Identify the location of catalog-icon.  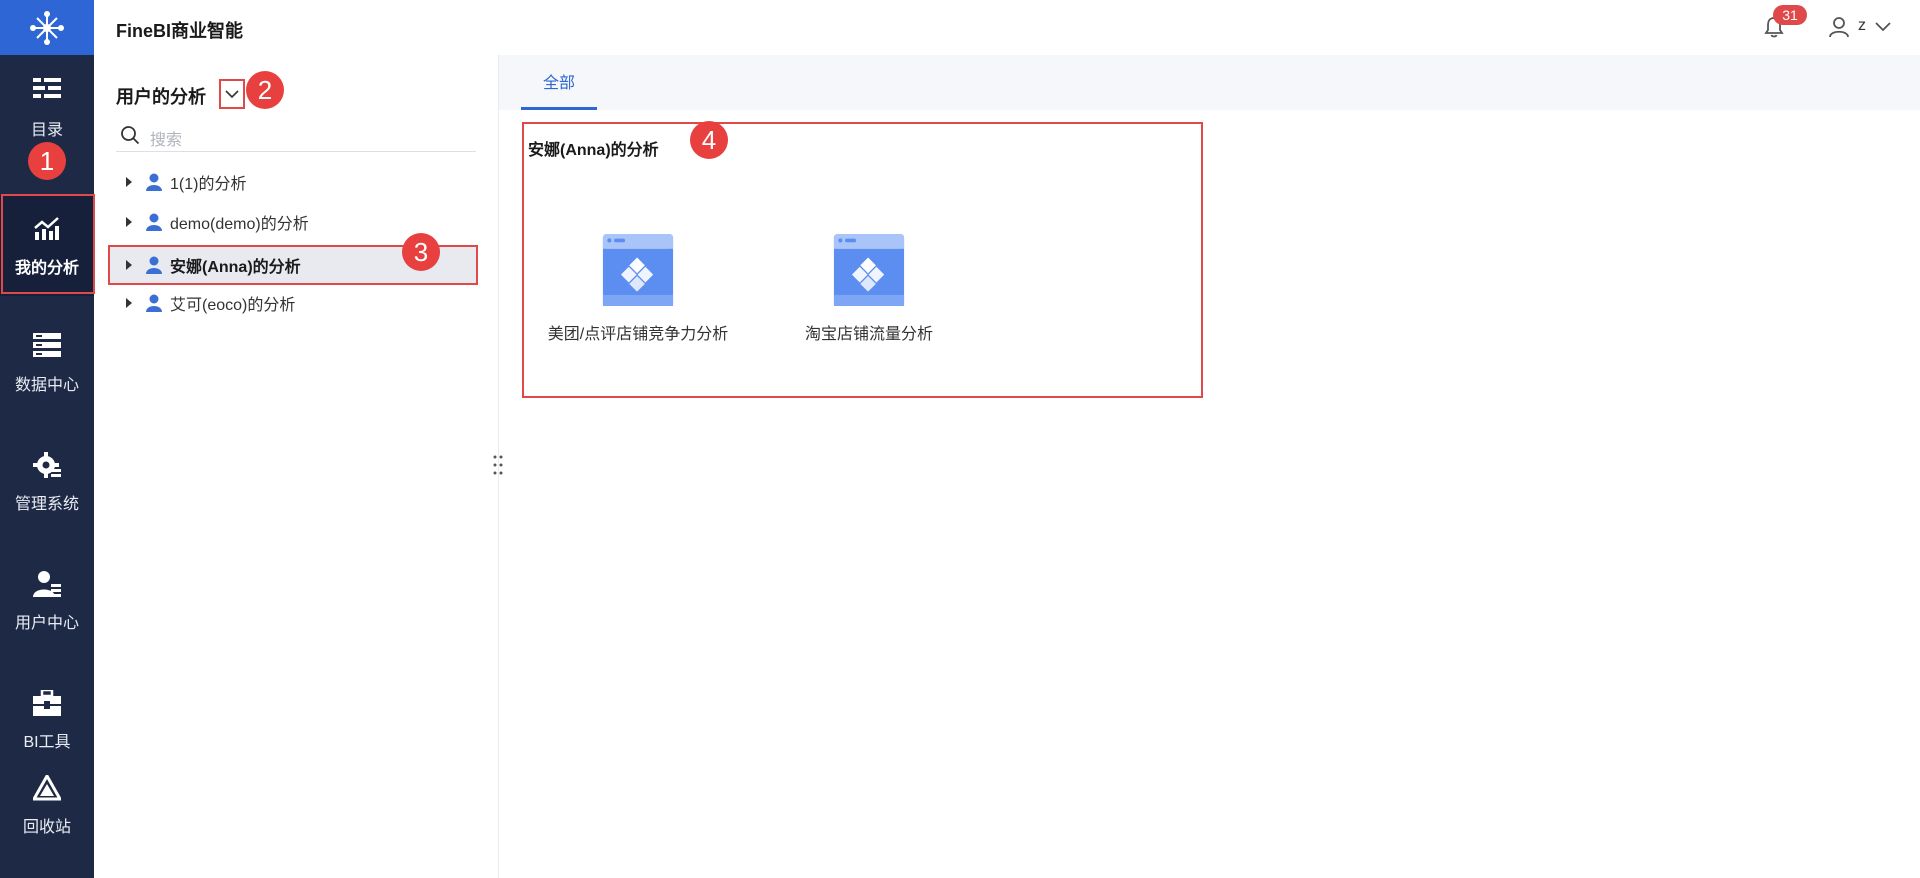
(47, 91).